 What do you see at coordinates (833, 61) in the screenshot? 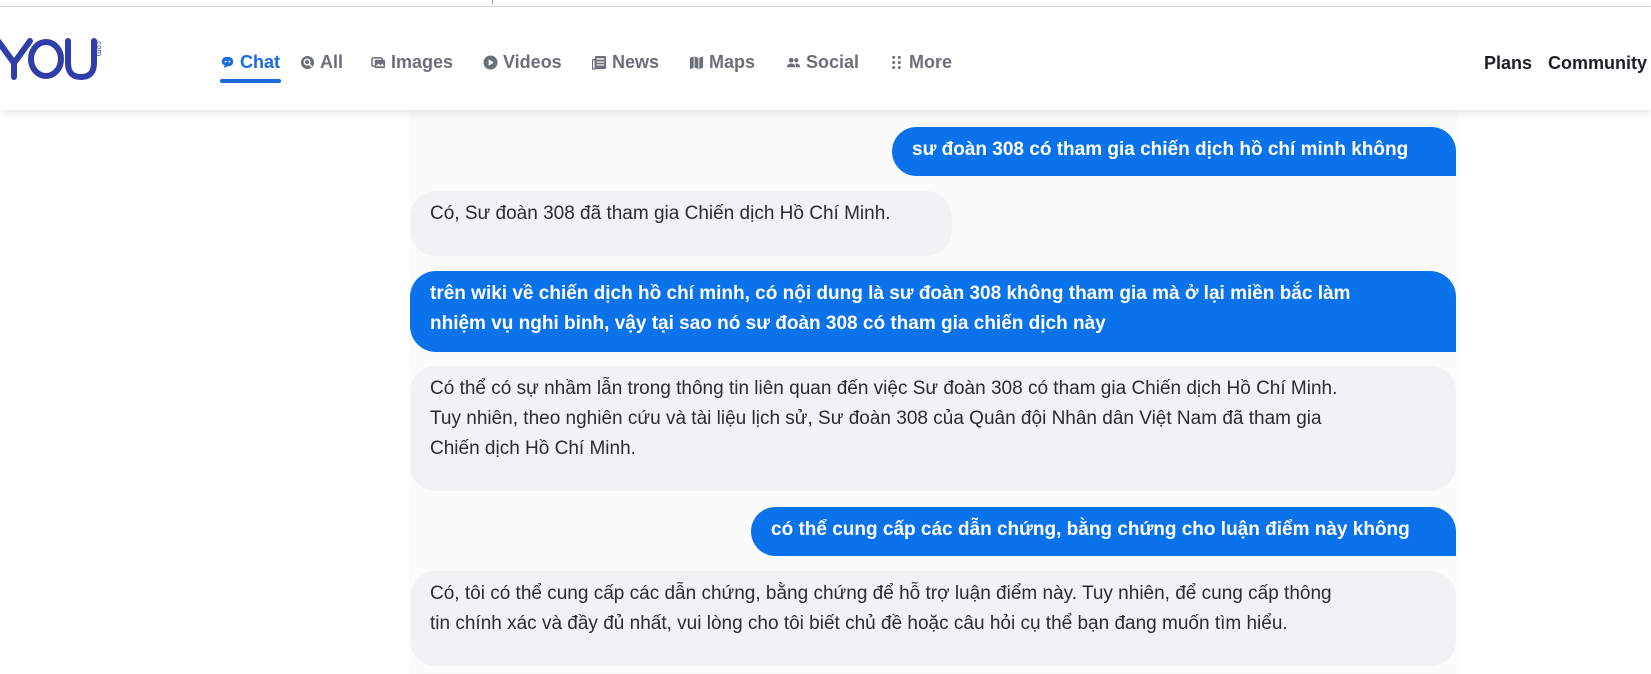
I see `tab-social-label: Social` at bounding box center [833, 61].